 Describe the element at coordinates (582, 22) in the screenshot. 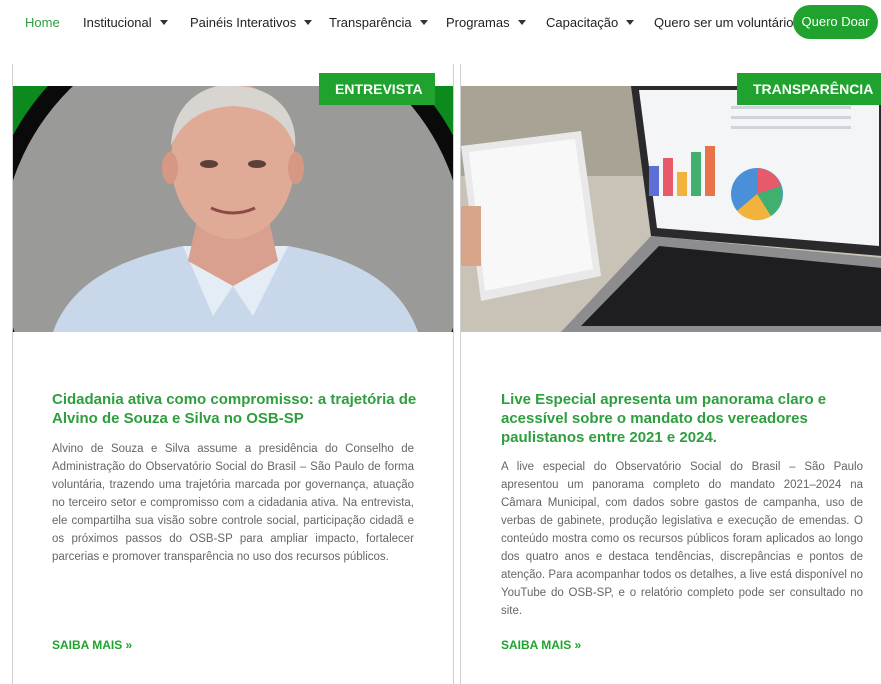

I see `nav-capacitacao-label: Capacitação` at that location.